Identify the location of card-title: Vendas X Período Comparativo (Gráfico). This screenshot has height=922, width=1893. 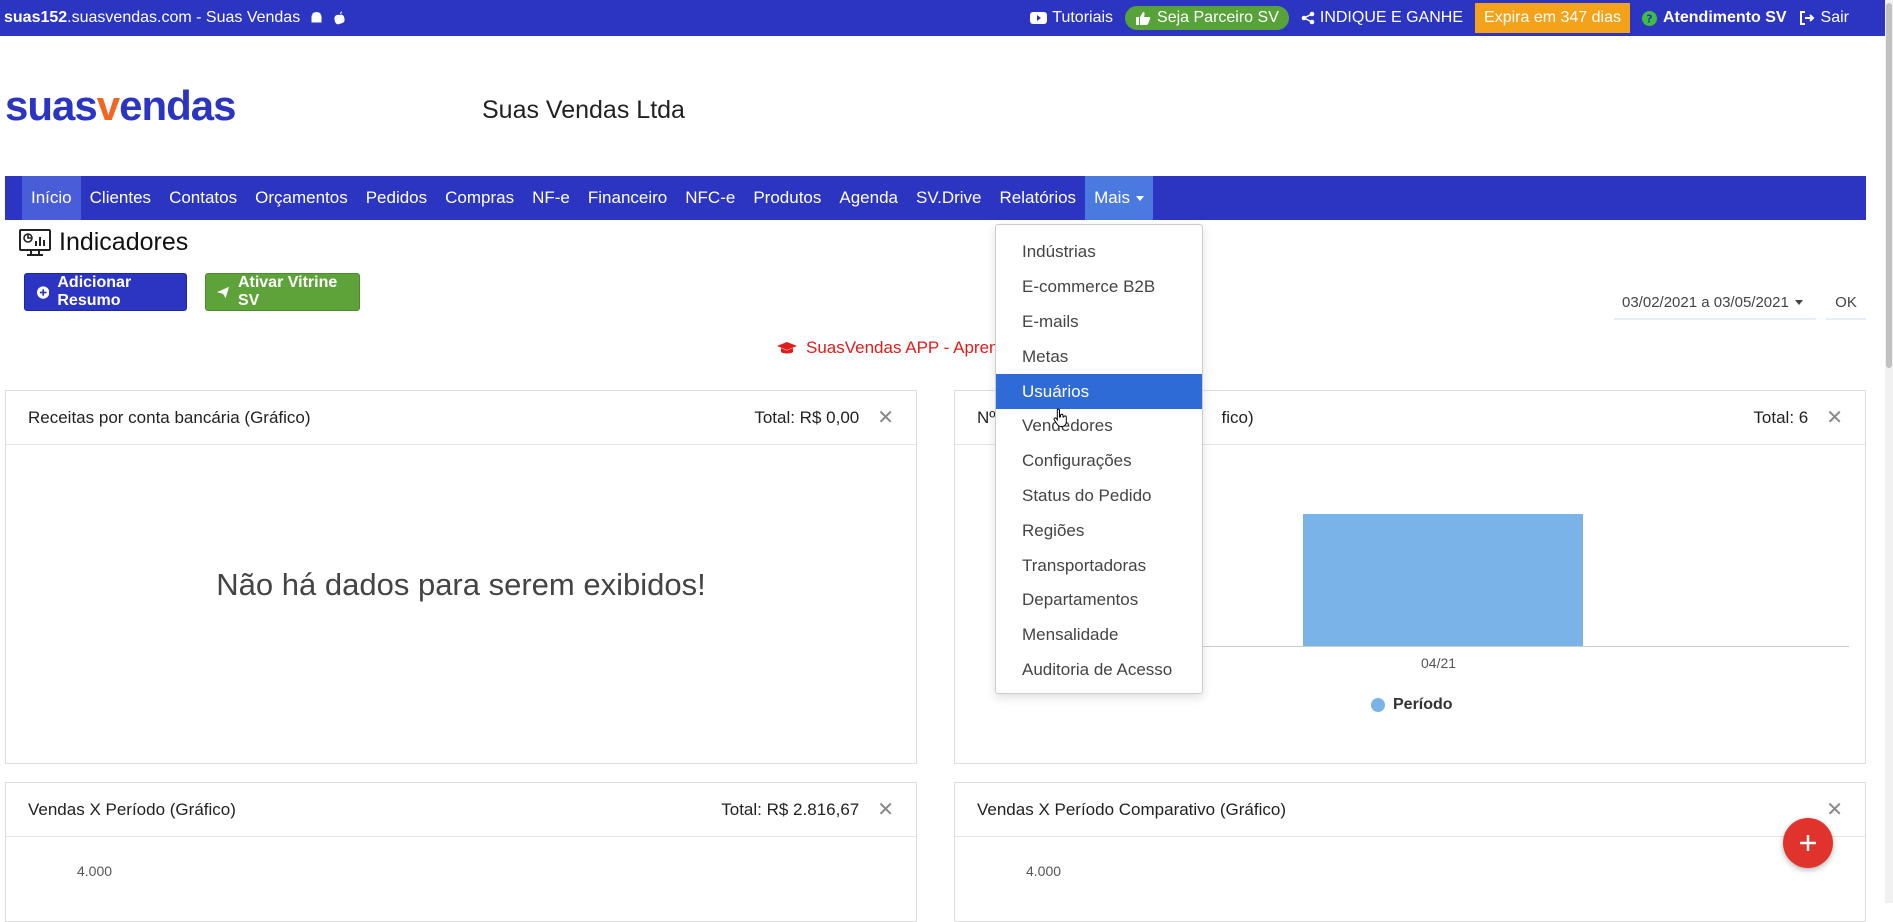
(1131, 809).